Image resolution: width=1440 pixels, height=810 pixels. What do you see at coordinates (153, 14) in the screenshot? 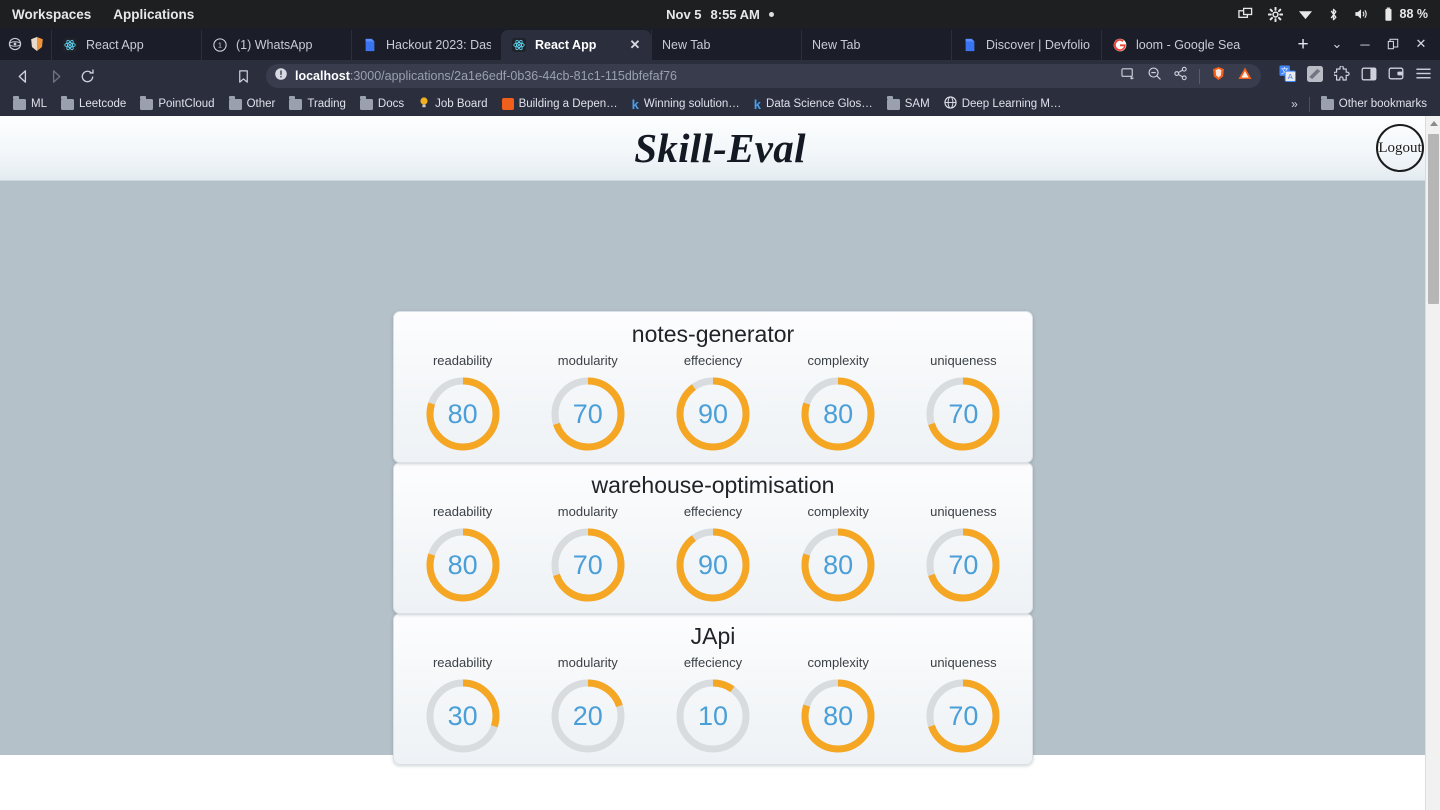
I see `os-menu-applications: Applications` at bounding box center [153, 14].